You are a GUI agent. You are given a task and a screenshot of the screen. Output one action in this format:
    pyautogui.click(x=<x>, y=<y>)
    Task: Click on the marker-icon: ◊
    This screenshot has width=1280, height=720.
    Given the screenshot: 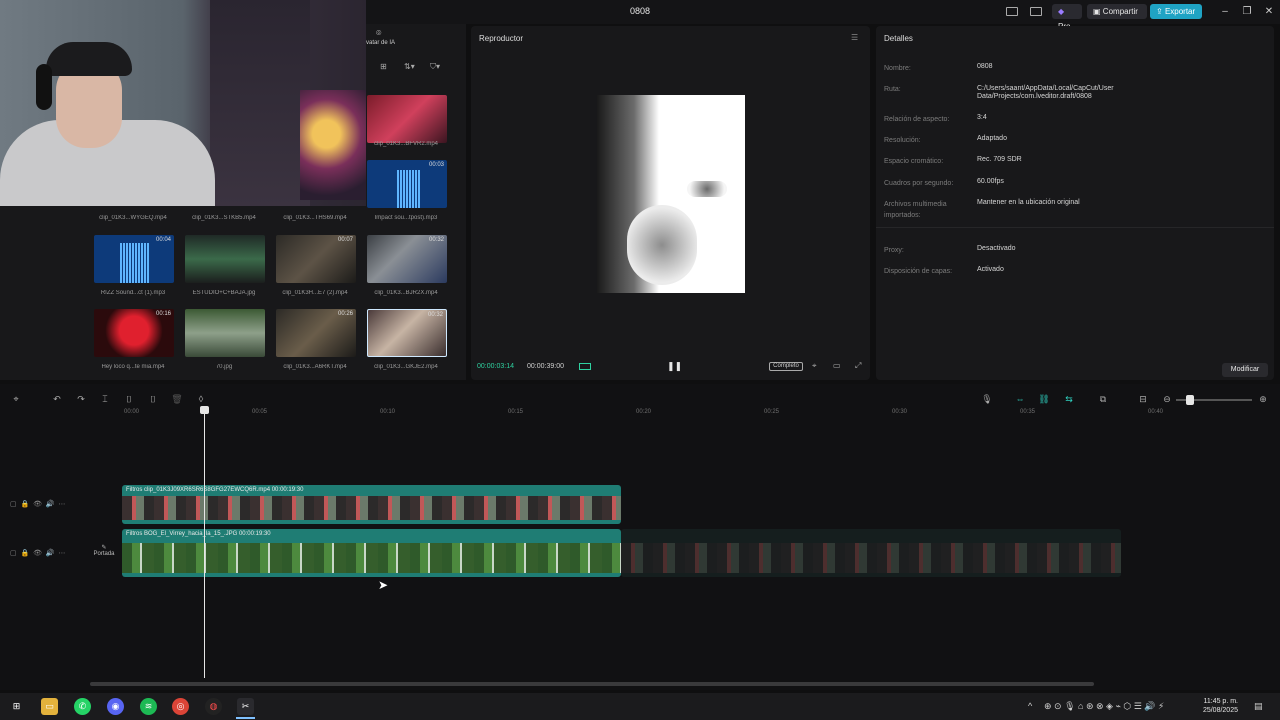 What is the action you would take?
    pyautogui.click(x=201, y=399)
    